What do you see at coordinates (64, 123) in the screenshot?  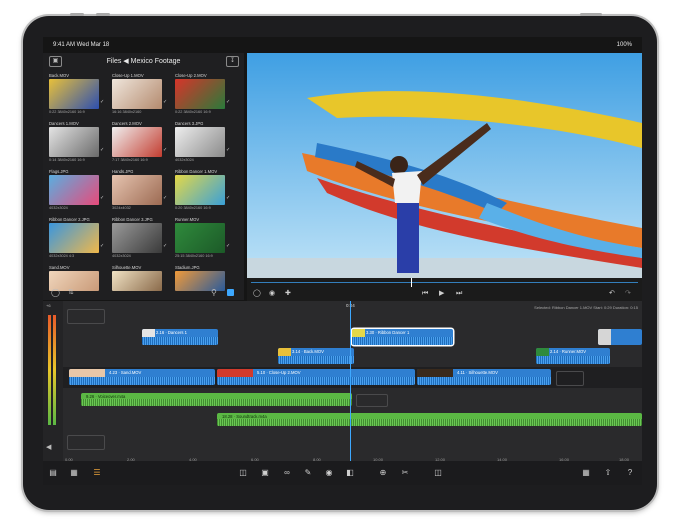 I see `clip-name: Dancers 1.MOV` at bounding box center [64, 123].